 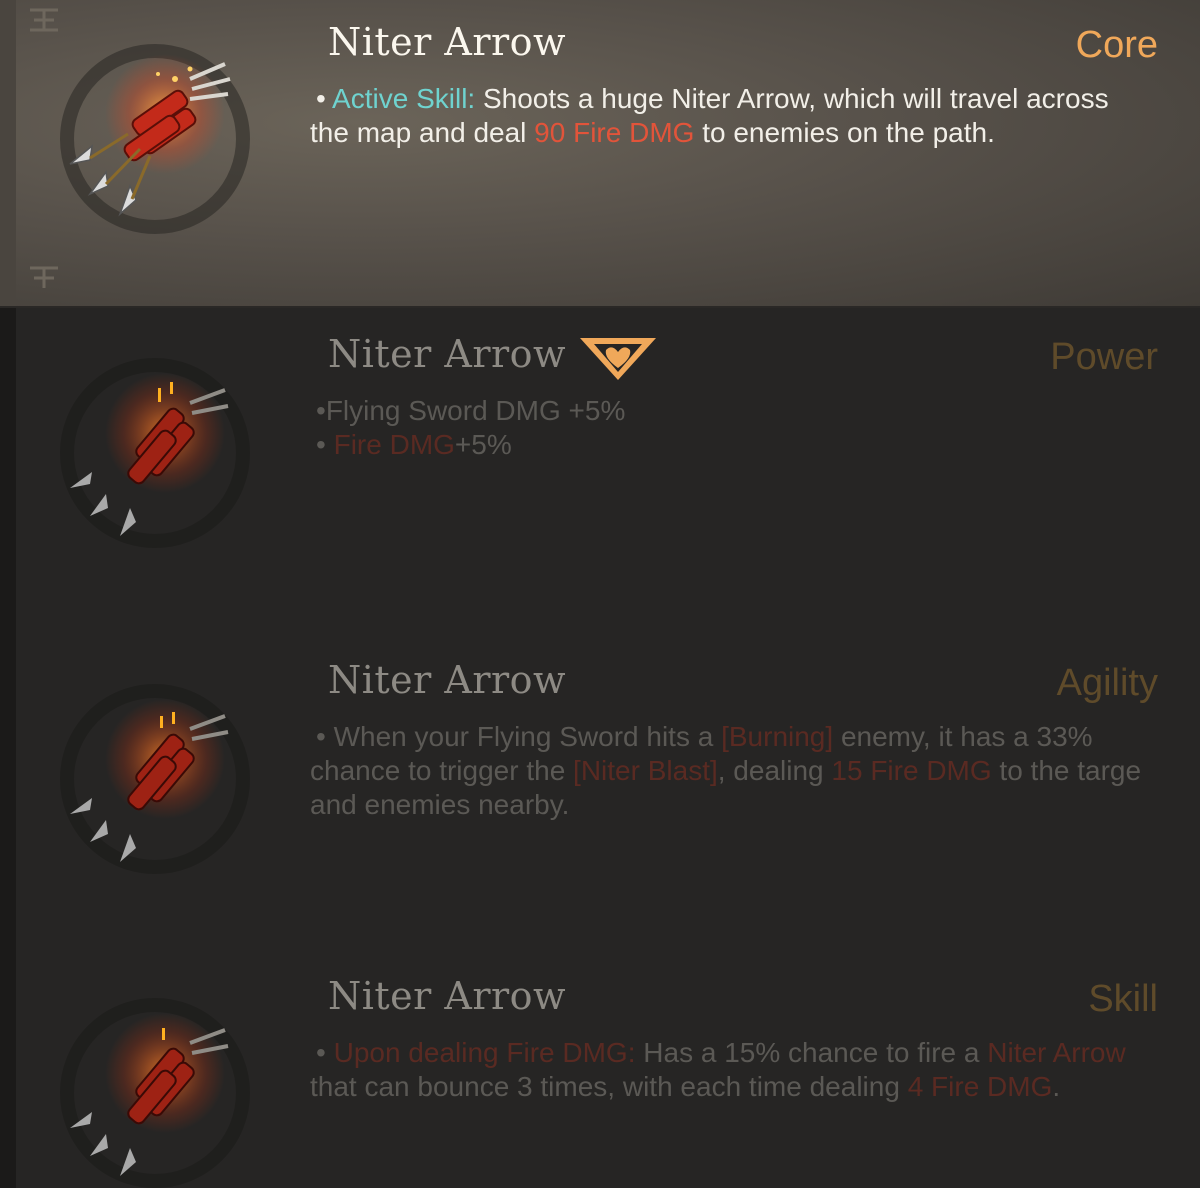 I want to click on description-text: enemy, it has a 33%, so click(x=963, y=736).